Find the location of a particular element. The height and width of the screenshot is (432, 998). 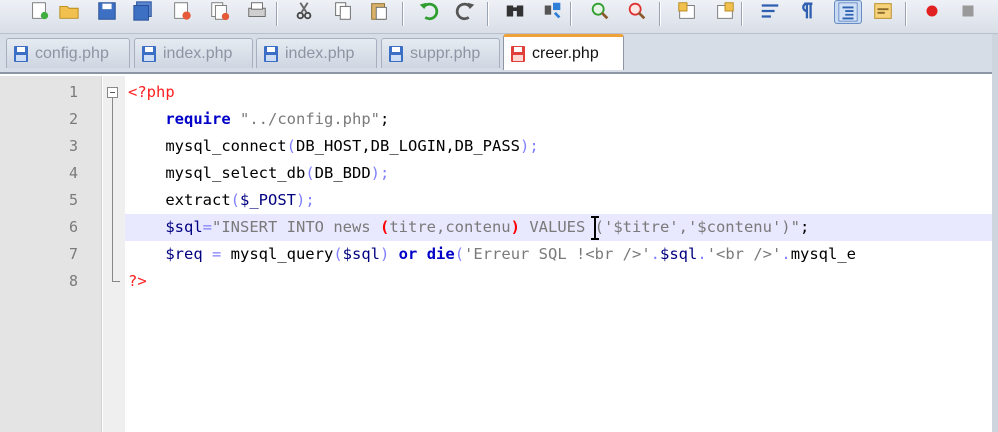

code-line: extract($_POST); is located at coordinates (221, 200).